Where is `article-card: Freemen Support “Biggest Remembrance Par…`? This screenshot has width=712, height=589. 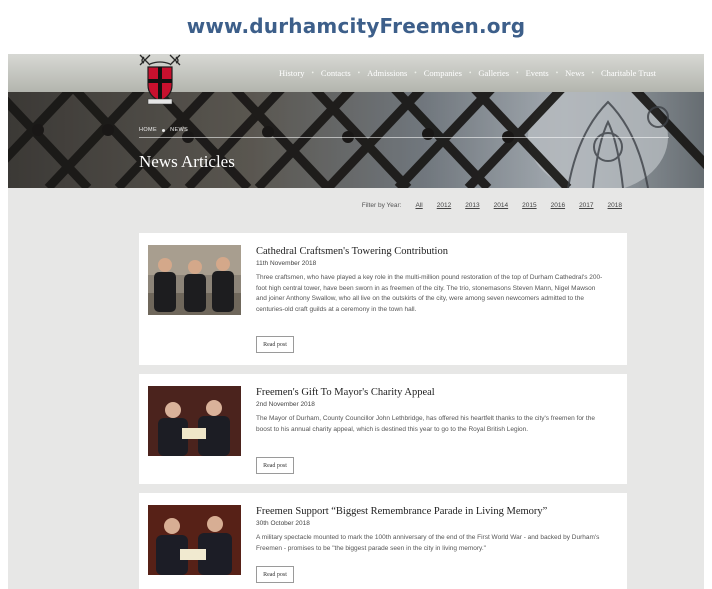 article-card: Freemen Support “Biggest Remembrance Par… is located at coordinates (383, 541).